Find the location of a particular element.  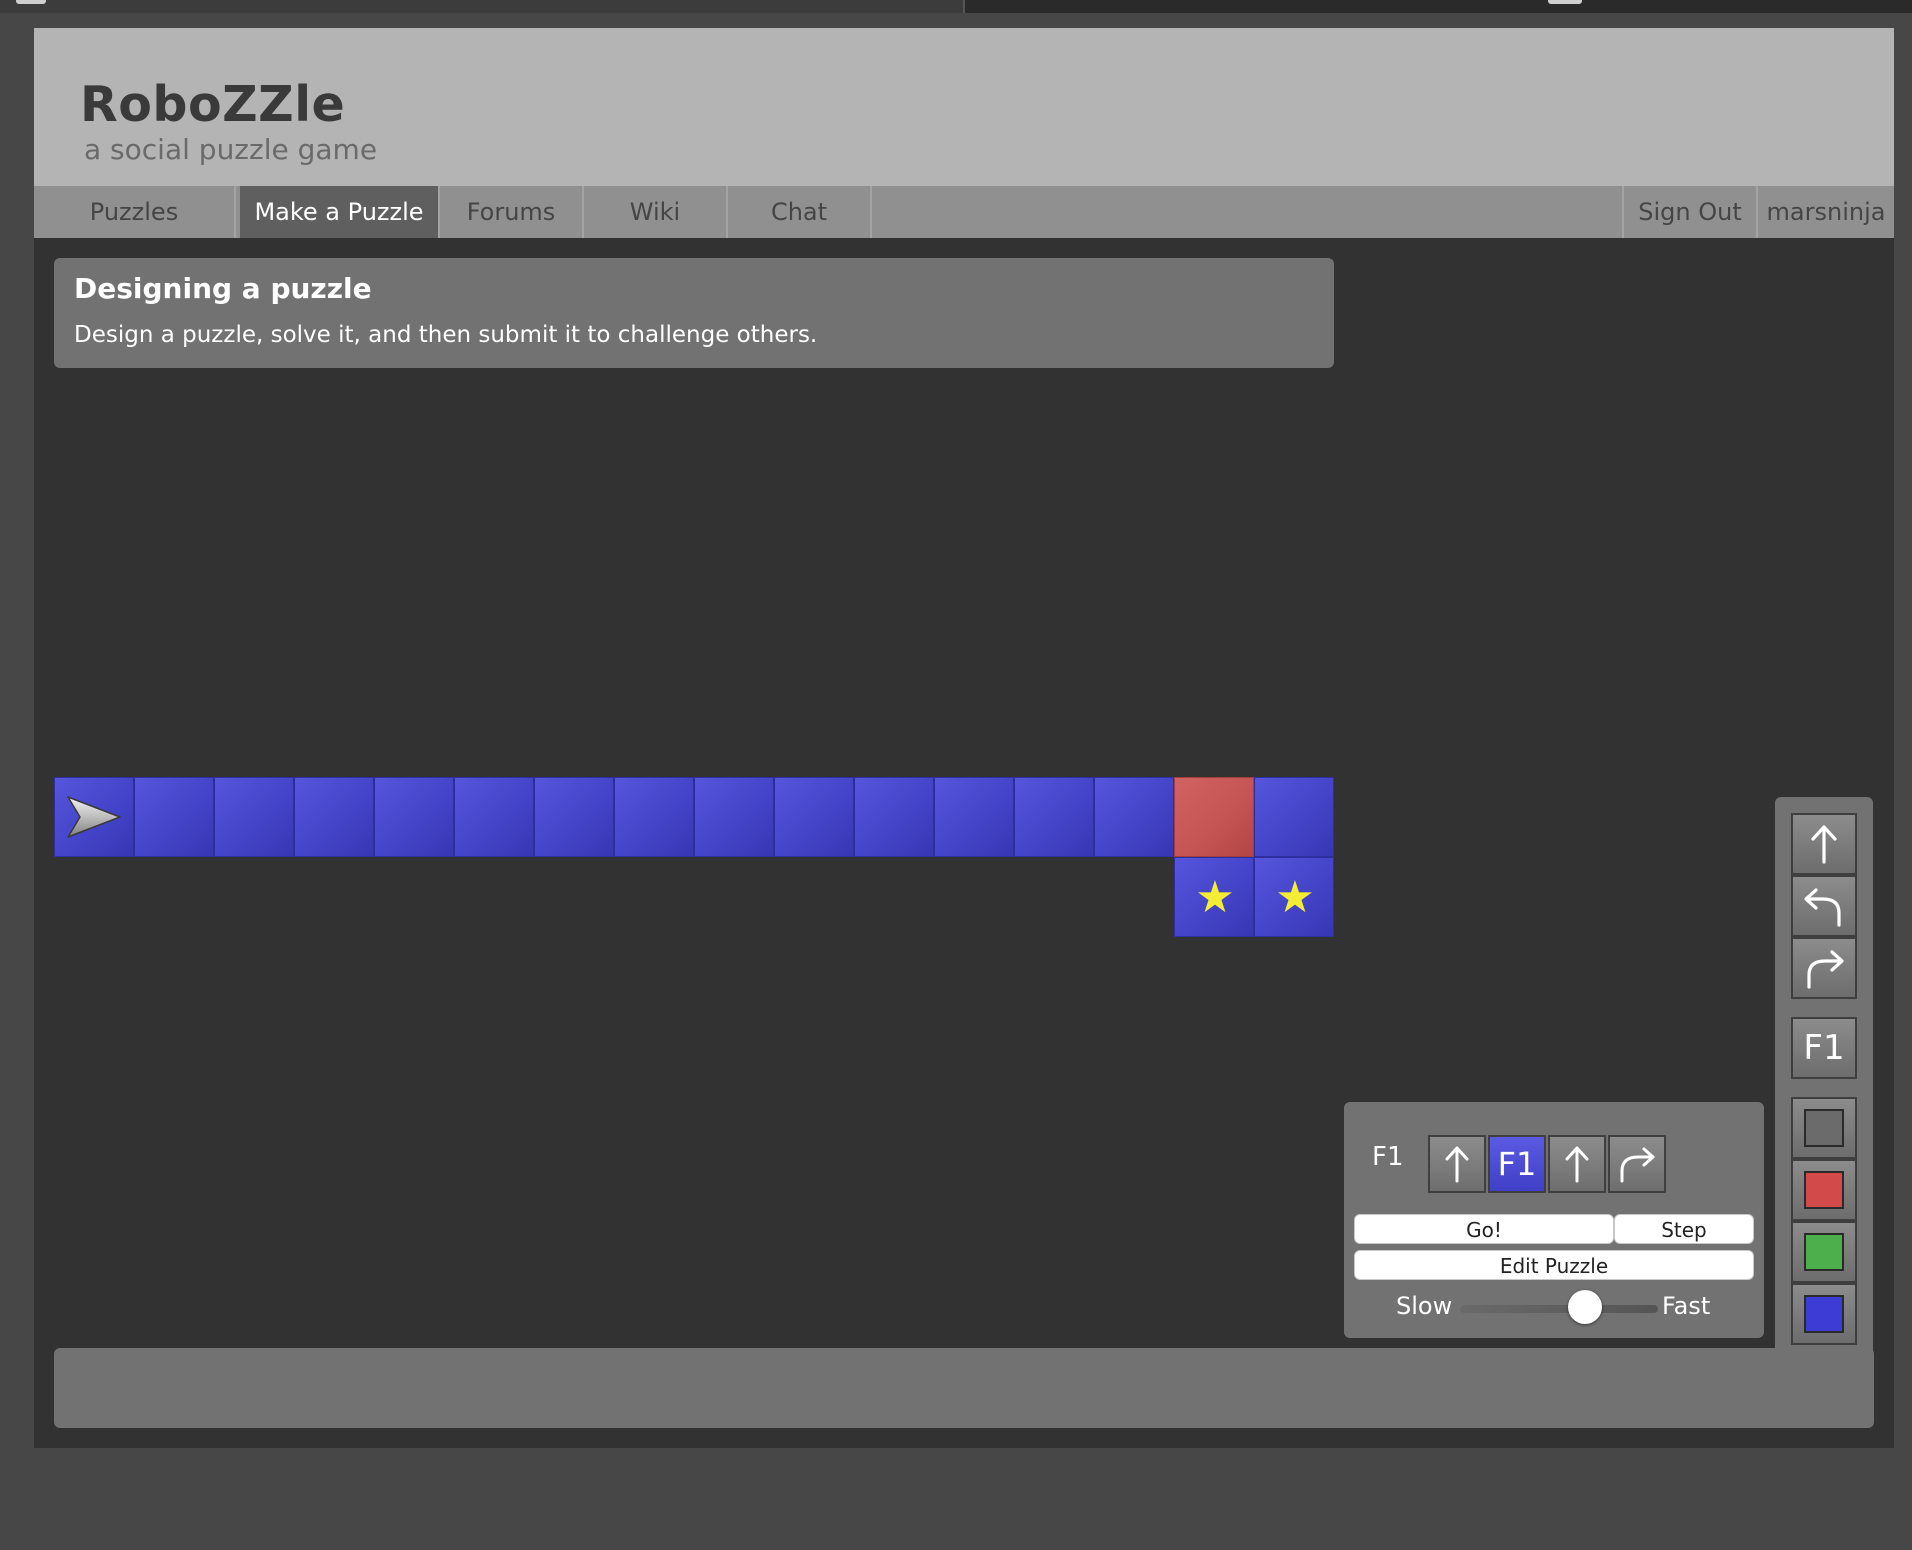

speed-slider-thumb is located at coordinates (1584, 1307).